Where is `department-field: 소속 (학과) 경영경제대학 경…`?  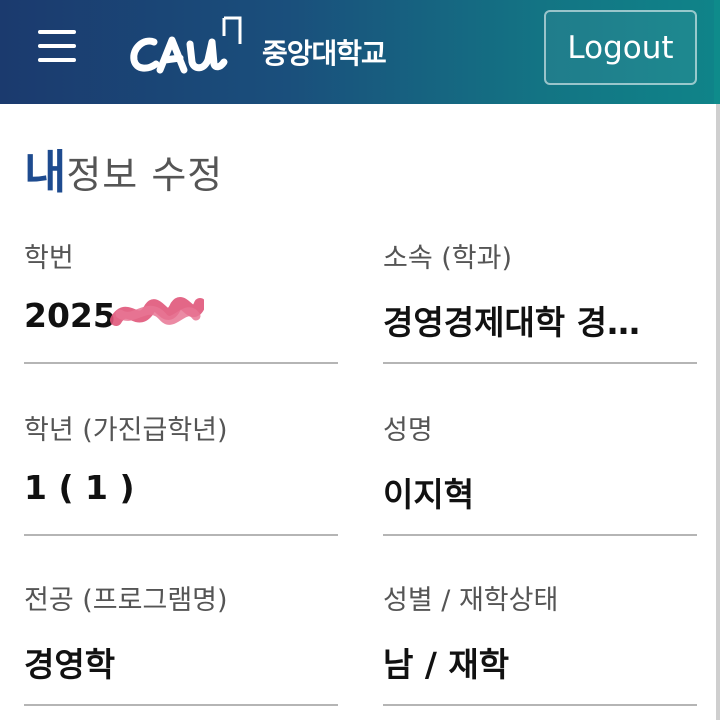 department-field: 소속 (학과) 경영경제대학 경… is located at coordinates (540, 301).